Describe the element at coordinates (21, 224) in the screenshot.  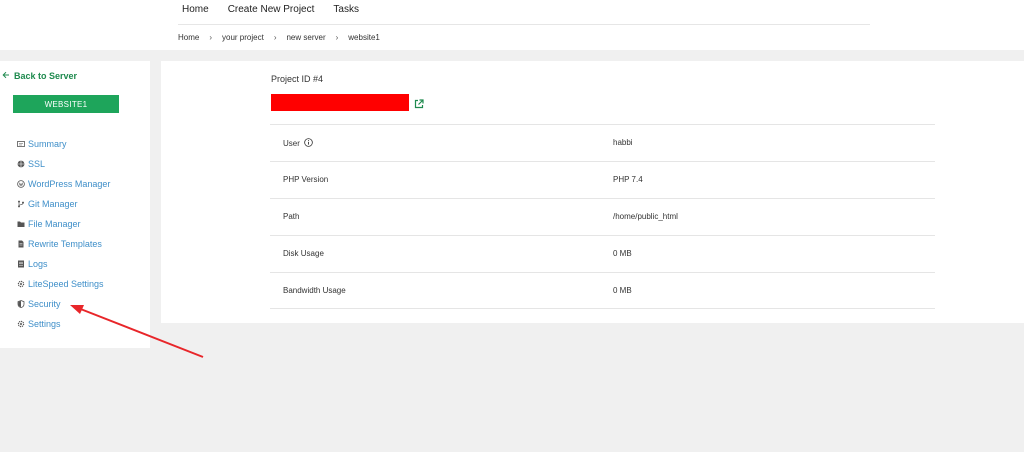
I see `folder-icon` at that location.